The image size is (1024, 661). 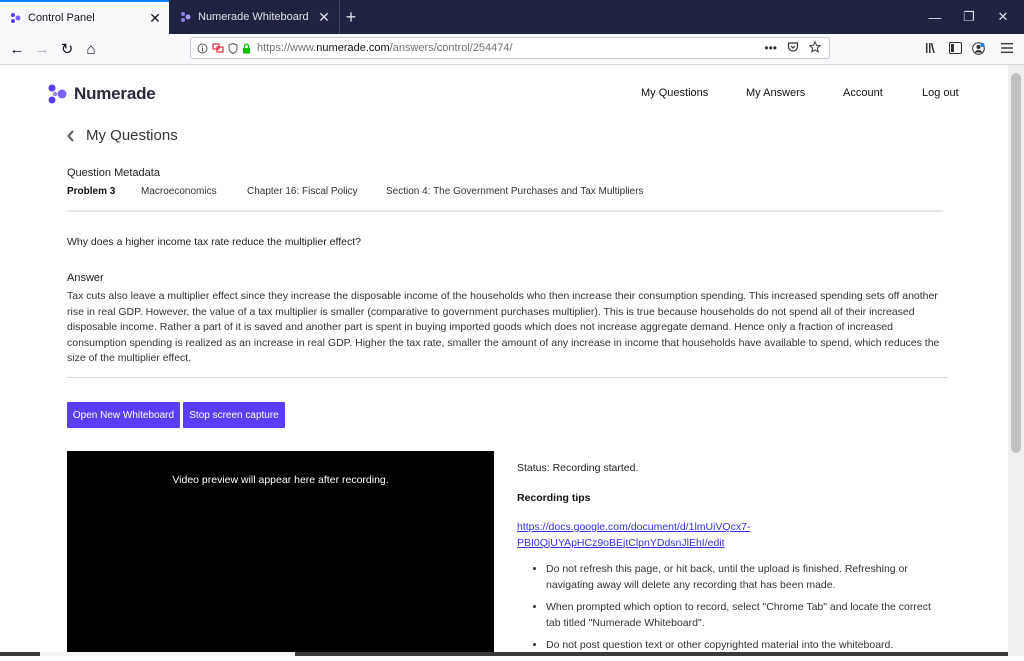 What do you see at coordinates (504, 654) in the screenshot?
I see `bottom-bar` at bounding box center [504, 654].